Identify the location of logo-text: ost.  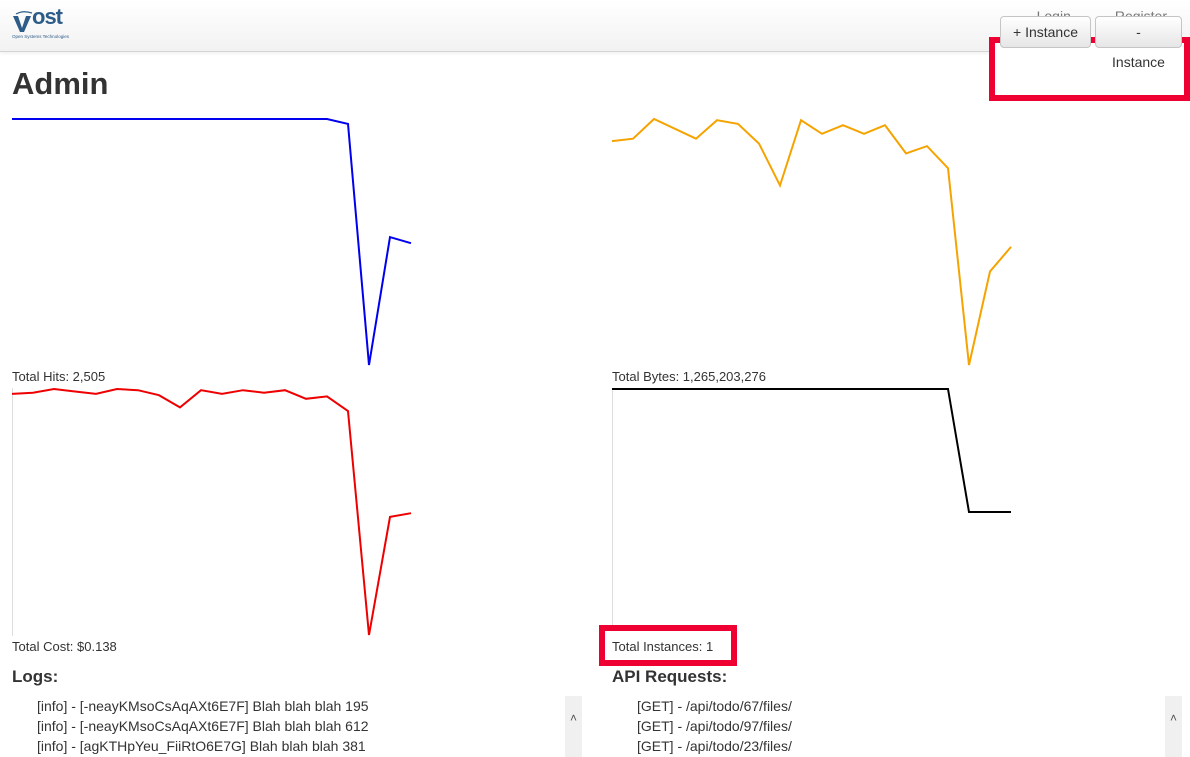
(47, 16).